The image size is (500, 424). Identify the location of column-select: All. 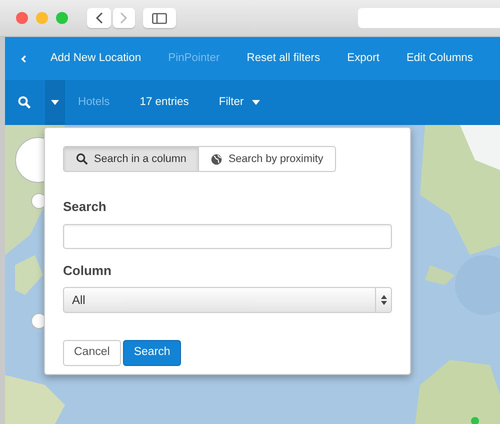
(227, 300).